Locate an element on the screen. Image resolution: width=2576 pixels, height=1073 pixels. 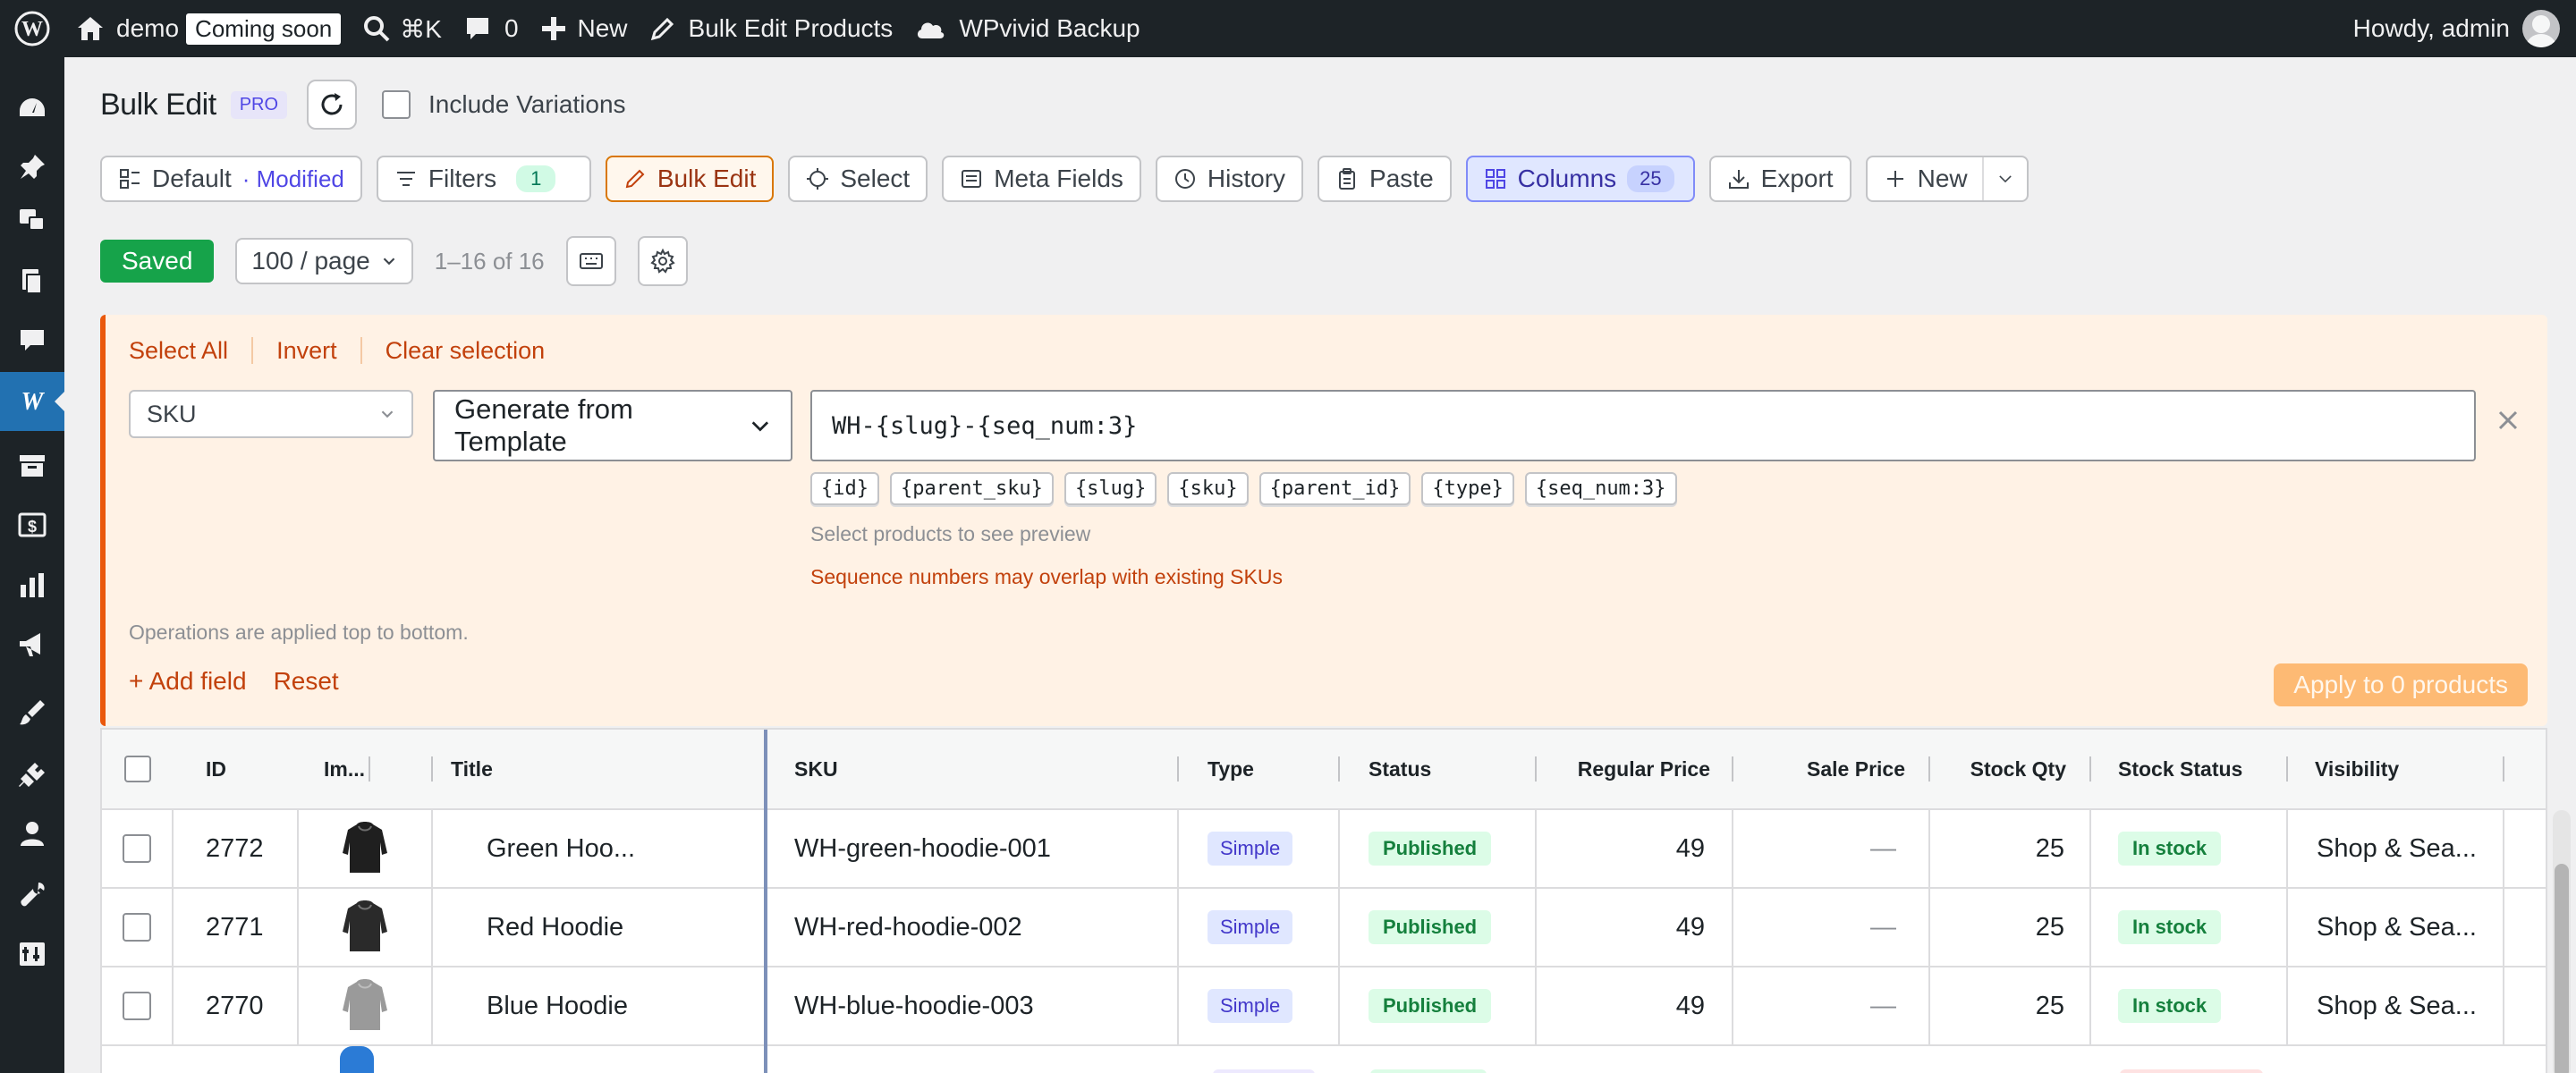
operation-select: Generate from Template is located at coordinates (612, 425).